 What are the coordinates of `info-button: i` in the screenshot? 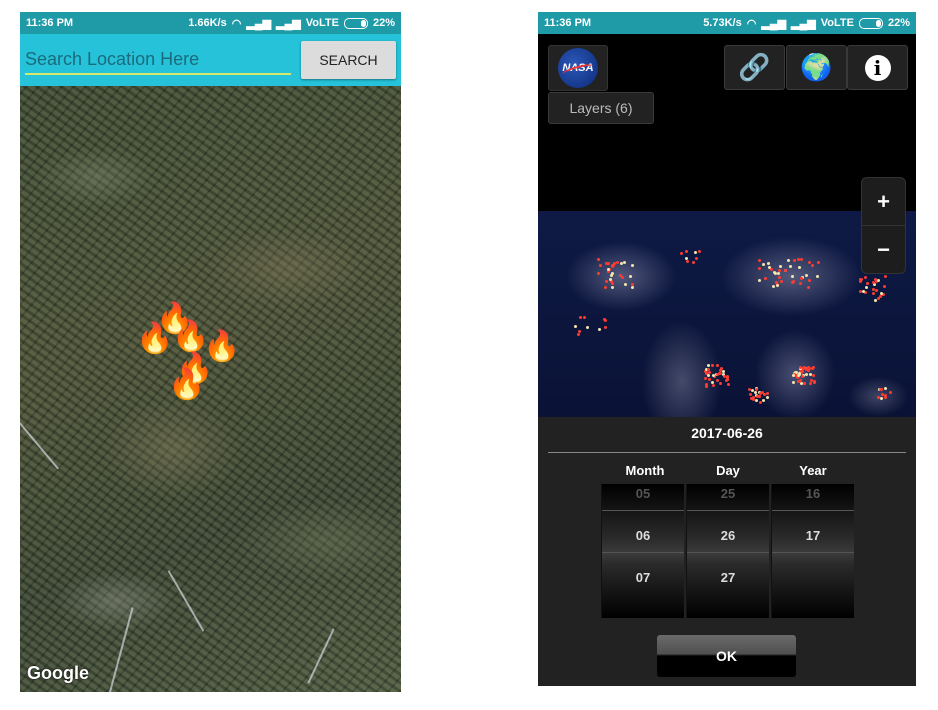 It's located at (877, 67).